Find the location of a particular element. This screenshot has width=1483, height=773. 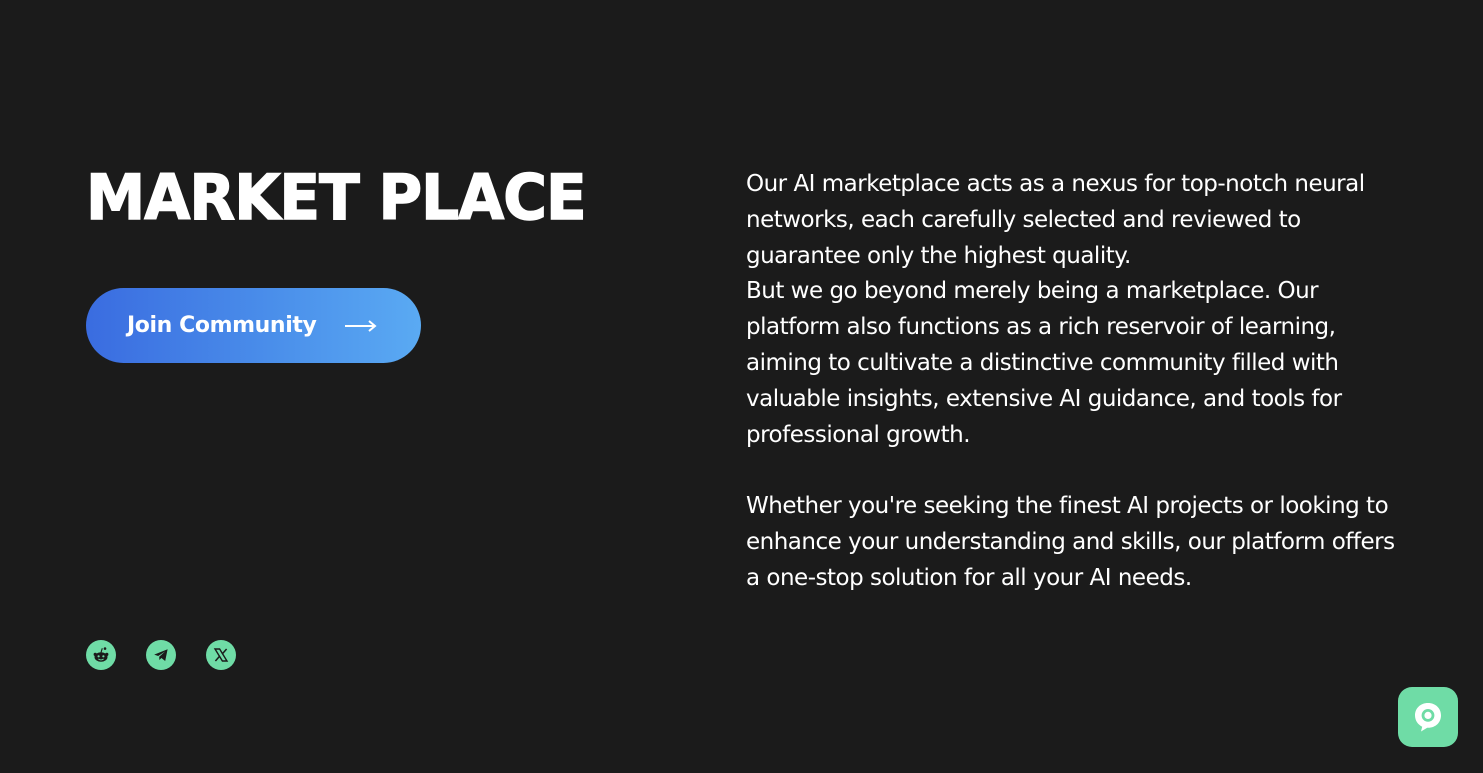

telegram-link is located at coordinates (161, 655).